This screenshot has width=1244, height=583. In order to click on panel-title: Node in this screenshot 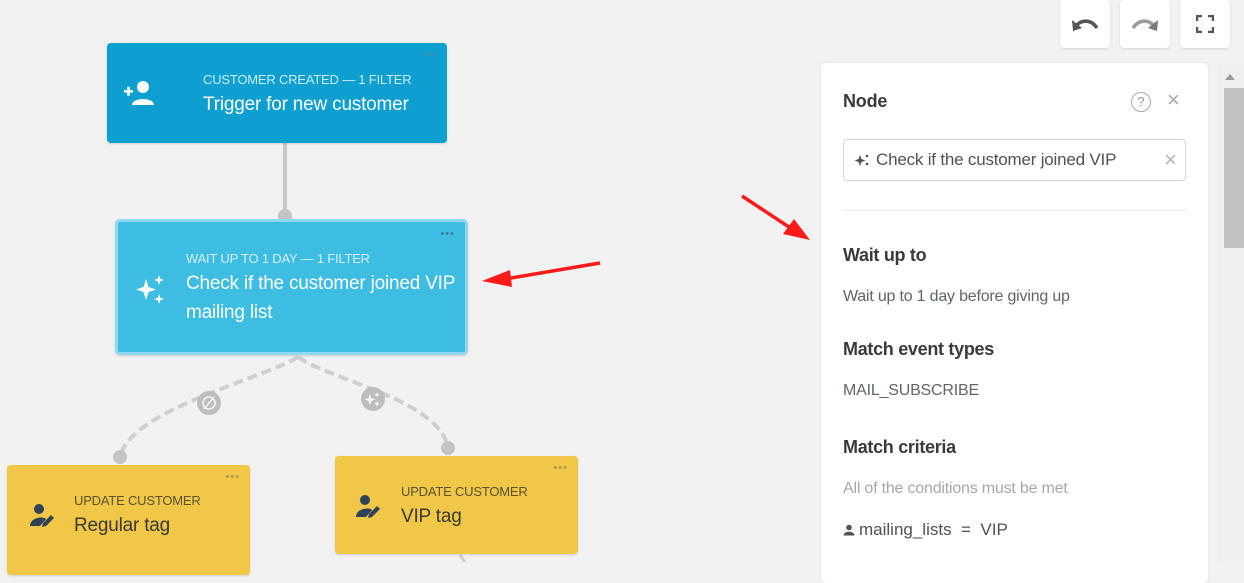, I will do `click(865, 101)`.